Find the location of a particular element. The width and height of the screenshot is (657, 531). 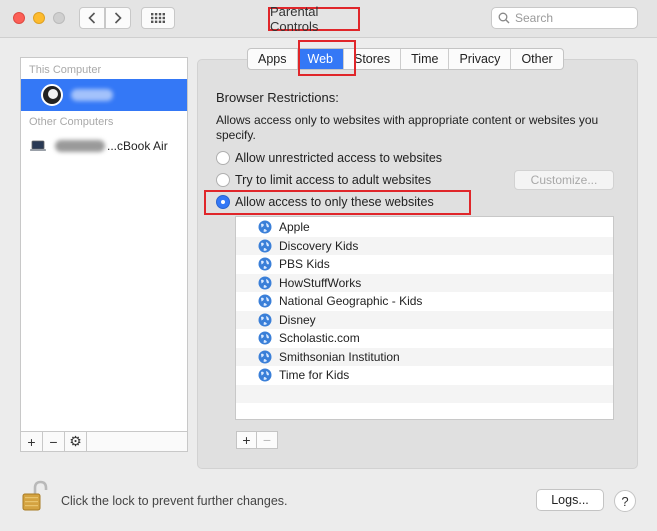

tab-apps: Apps is located at coordinates (273, 59).